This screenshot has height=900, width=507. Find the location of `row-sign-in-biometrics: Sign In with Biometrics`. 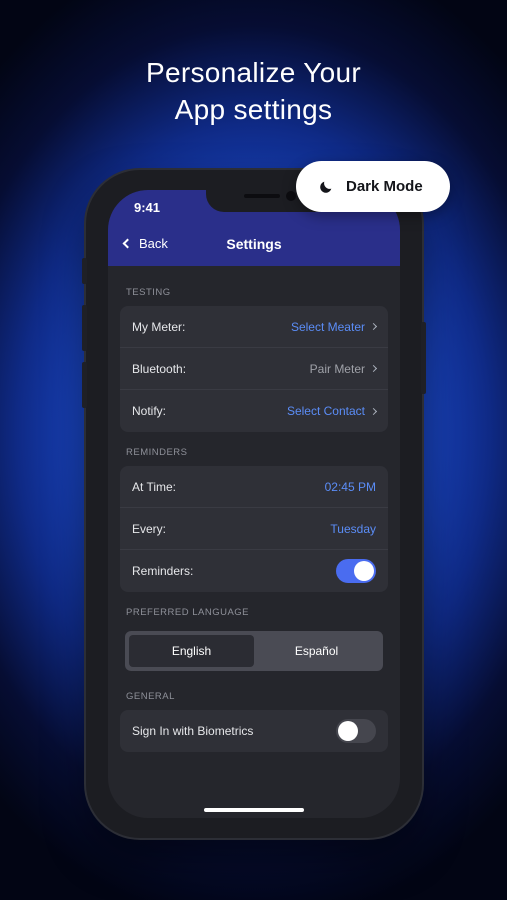

row-sign-in-biometrics: Sign In with Biometrics is located at coordinates (254, 731).